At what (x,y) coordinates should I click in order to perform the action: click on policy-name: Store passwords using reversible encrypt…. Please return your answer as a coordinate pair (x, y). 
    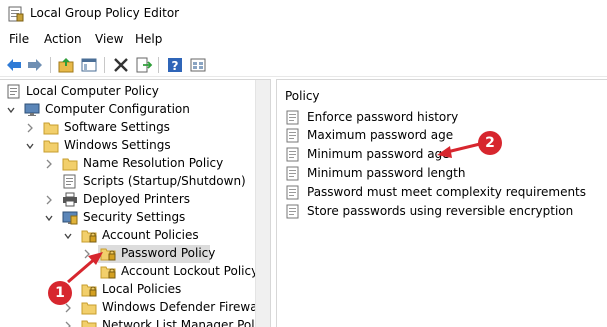
    Looking at the image, I should click on (440, 211).